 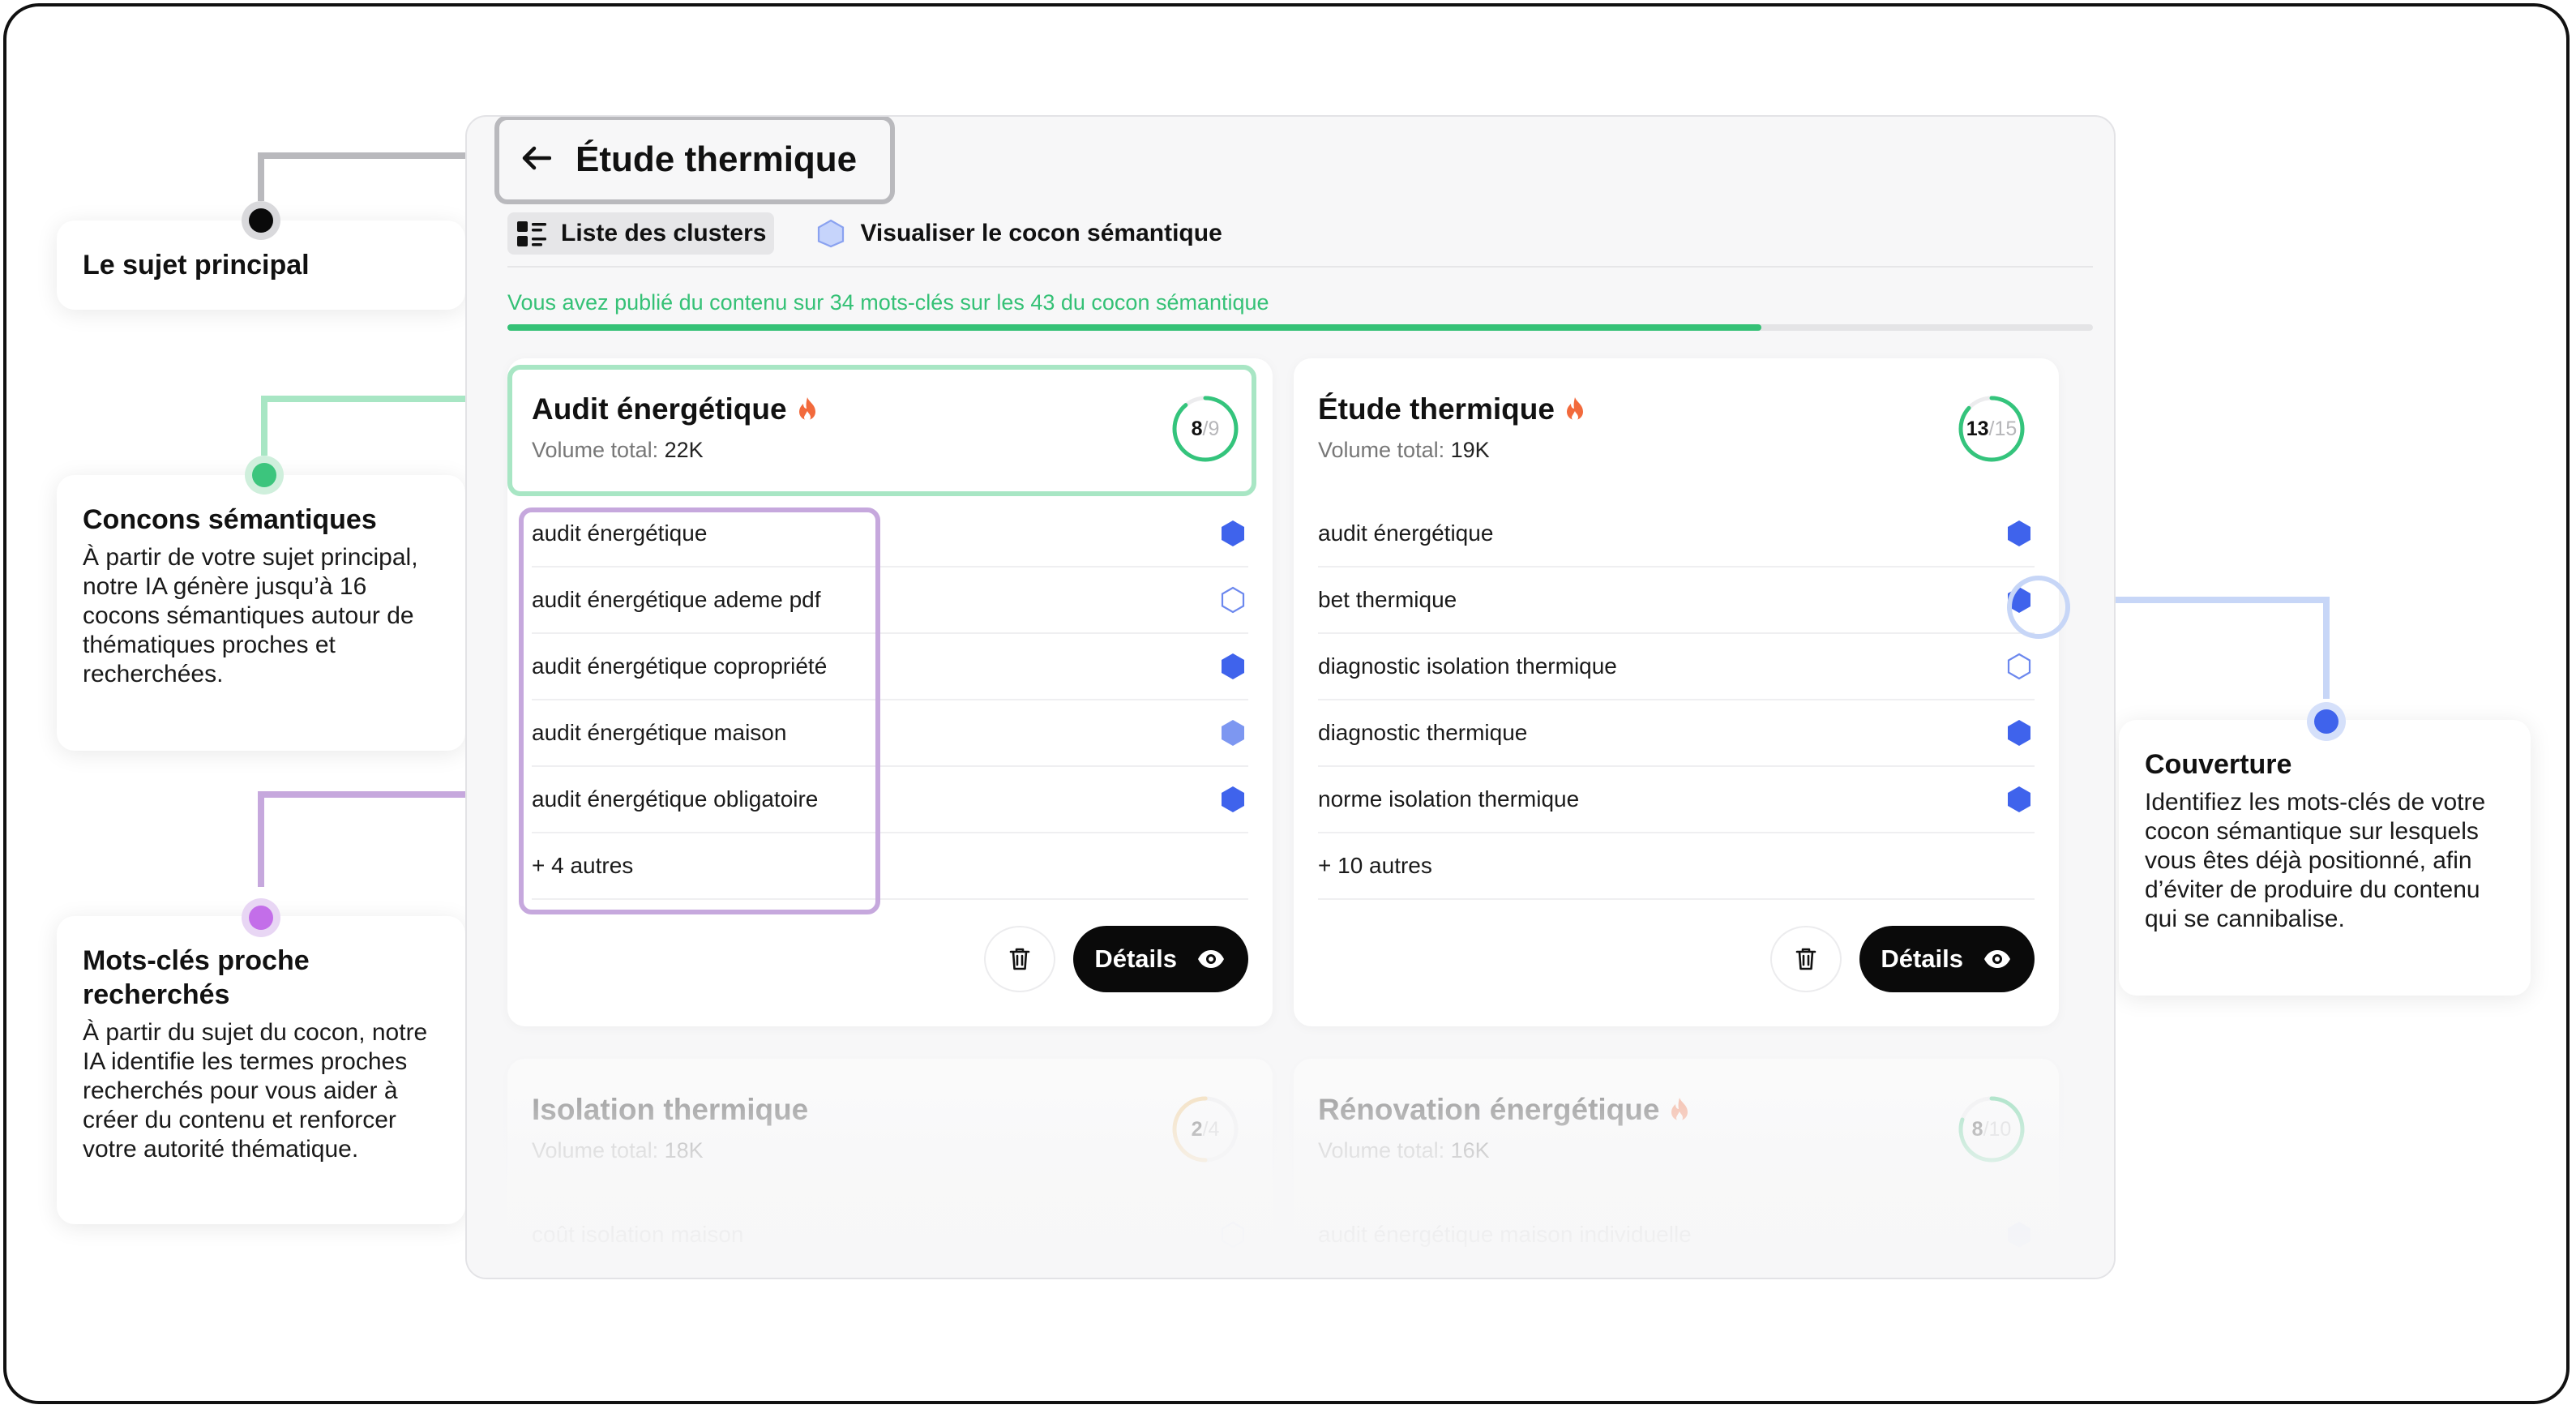 What do you see at coordinates (831, 233) in the screenshot?
I see `hexagon-icon` at bounding box center [831, 233].